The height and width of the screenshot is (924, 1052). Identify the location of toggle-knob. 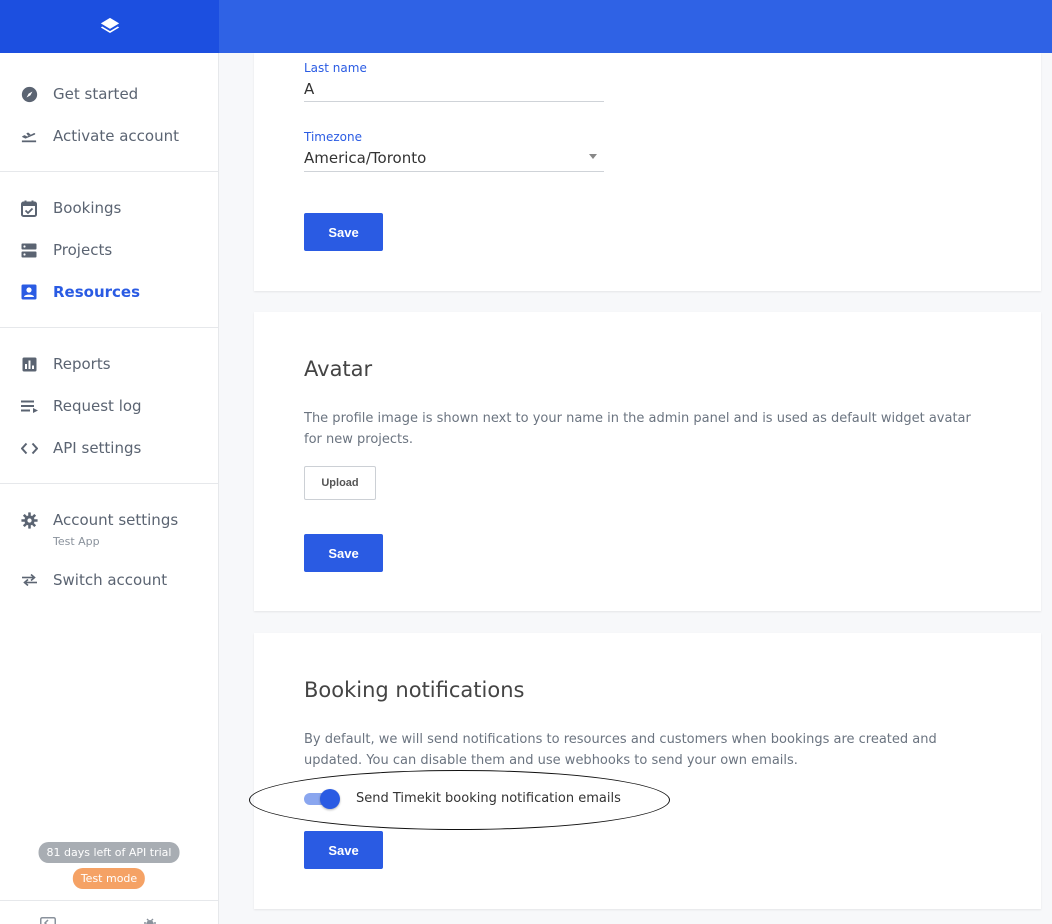
(330, 799).